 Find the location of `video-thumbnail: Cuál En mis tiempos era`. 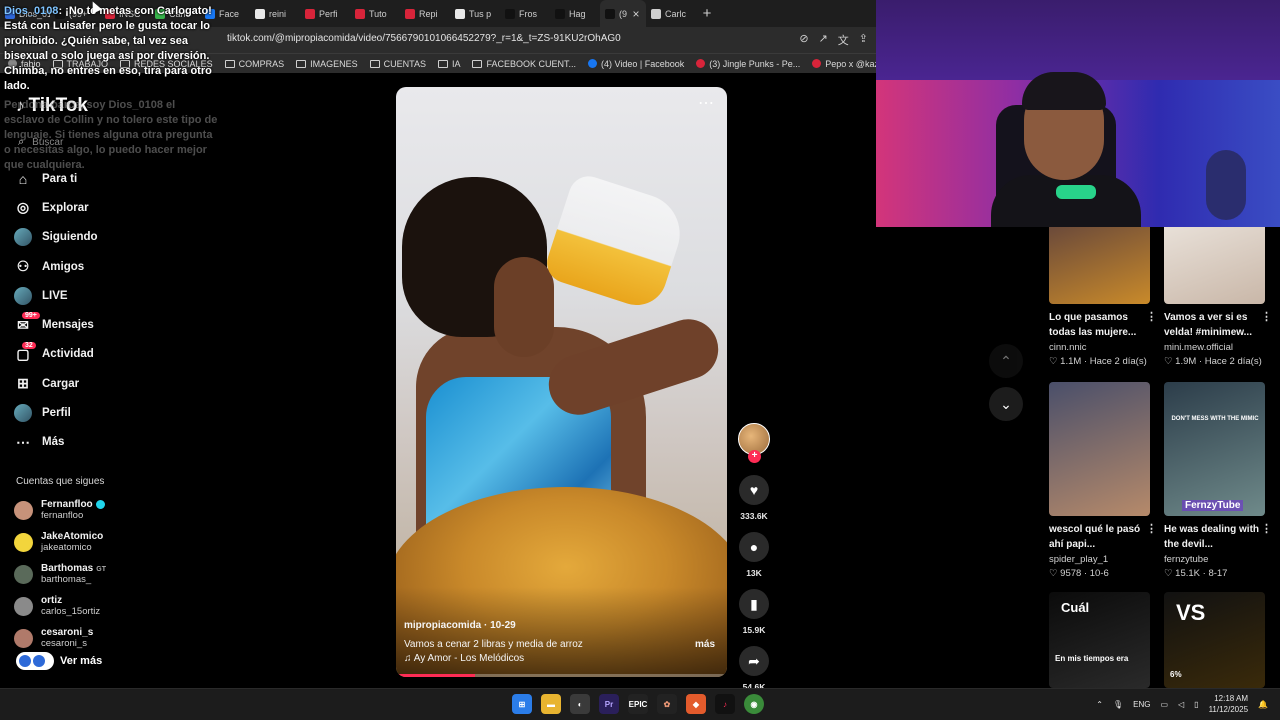

video-thumbnail: Cuál En mis tiempos era is located at coordinates (1099, 640).